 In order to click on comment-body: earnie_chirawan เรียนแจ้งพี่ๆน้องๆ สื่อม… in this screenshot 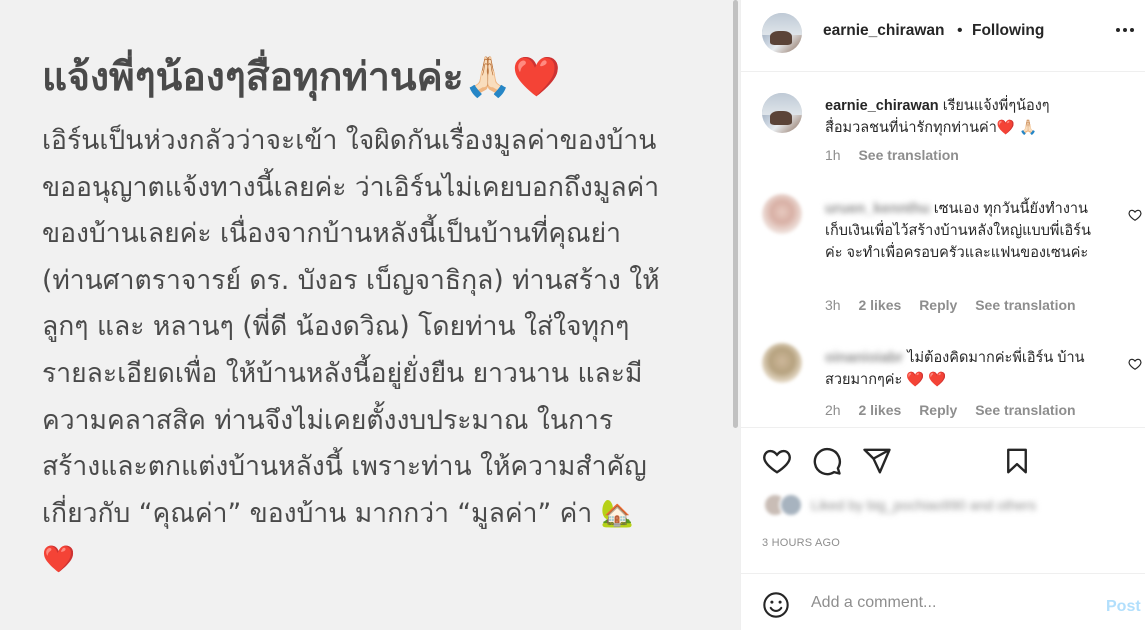, I will do `click(965, 117)`.